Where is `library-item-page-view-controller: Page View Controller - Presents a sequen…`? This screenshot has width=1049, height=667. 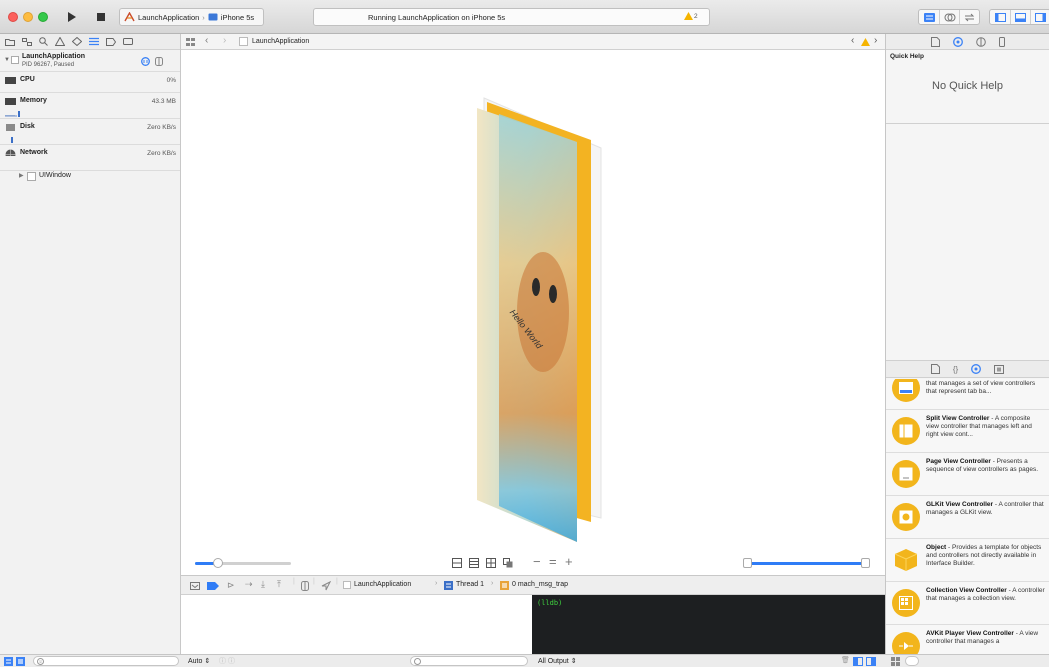
library-item-page-view-controller: Page View Controller - Presents a sequen… is located at coordinates (967, 474).